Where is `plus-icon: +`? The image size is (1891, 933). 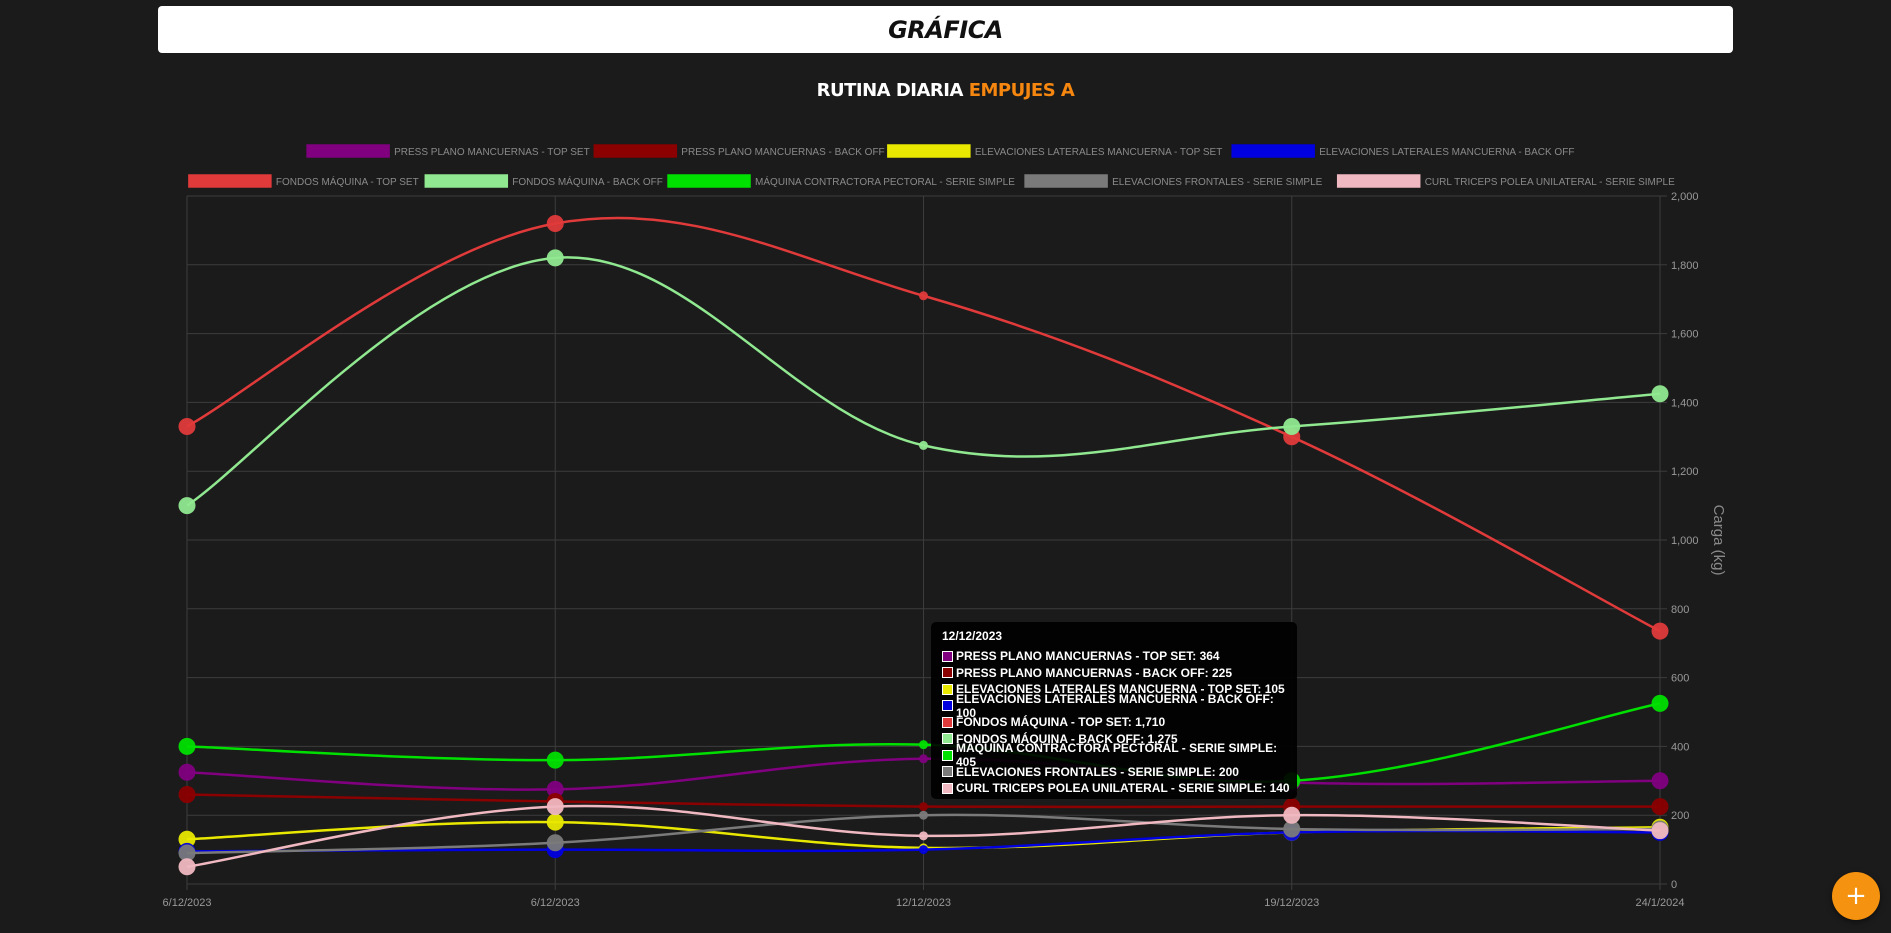 plus-icon: + is located at coordinates (1856, 896).